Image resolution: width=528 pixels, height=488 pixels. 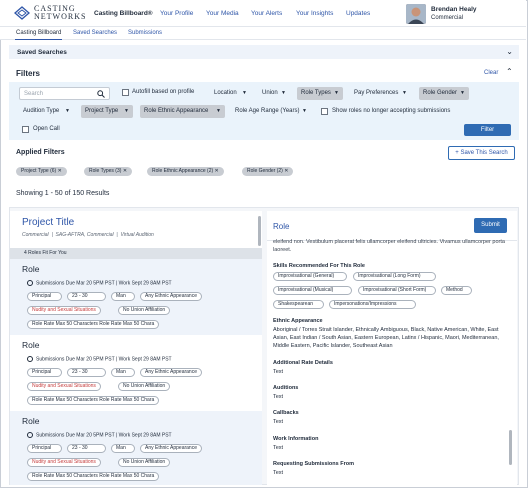 What do you see at coordinates (123, 13) in the screenshot?
I see `brand-title: Casting Billboard®` at bounding box center [123, 13].